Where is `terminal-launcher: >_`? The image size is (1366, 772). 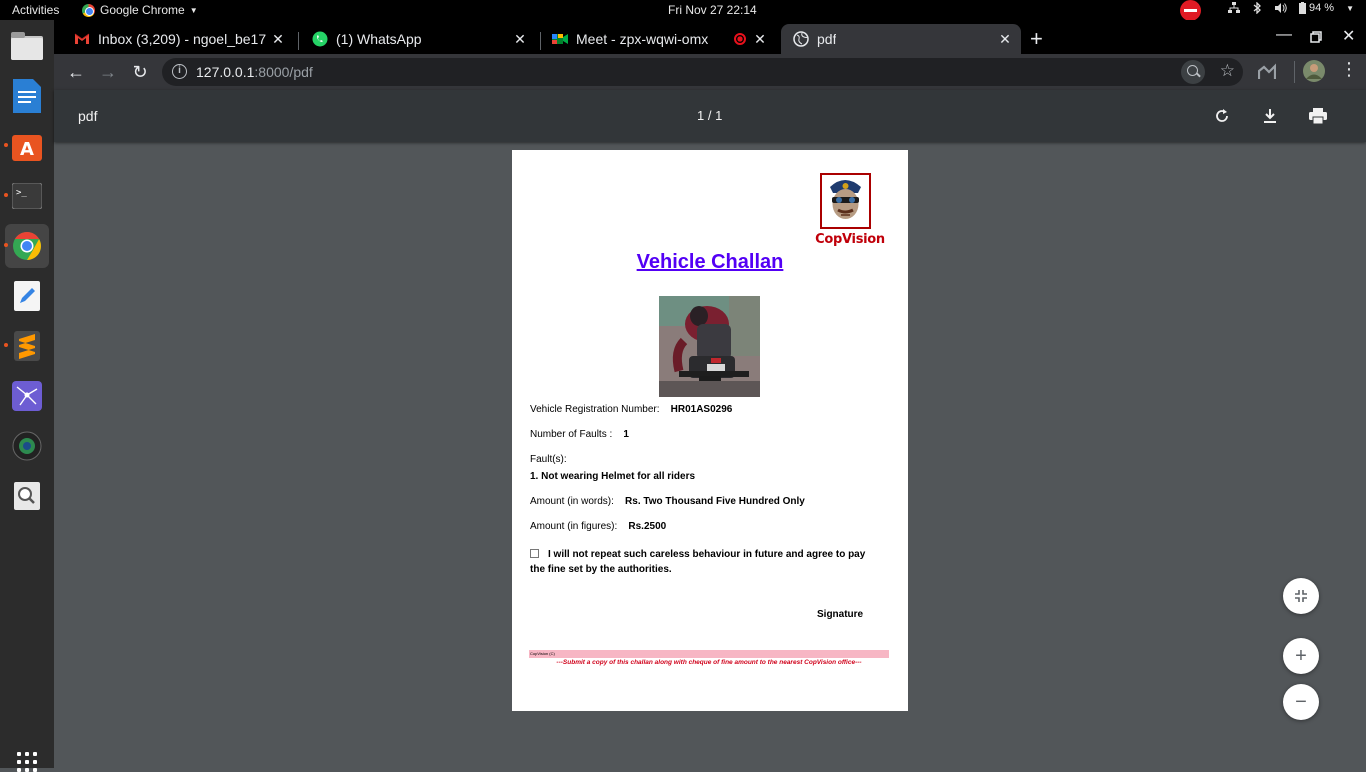 terminal-launcher: >_ is located at coordinates (27, 196).